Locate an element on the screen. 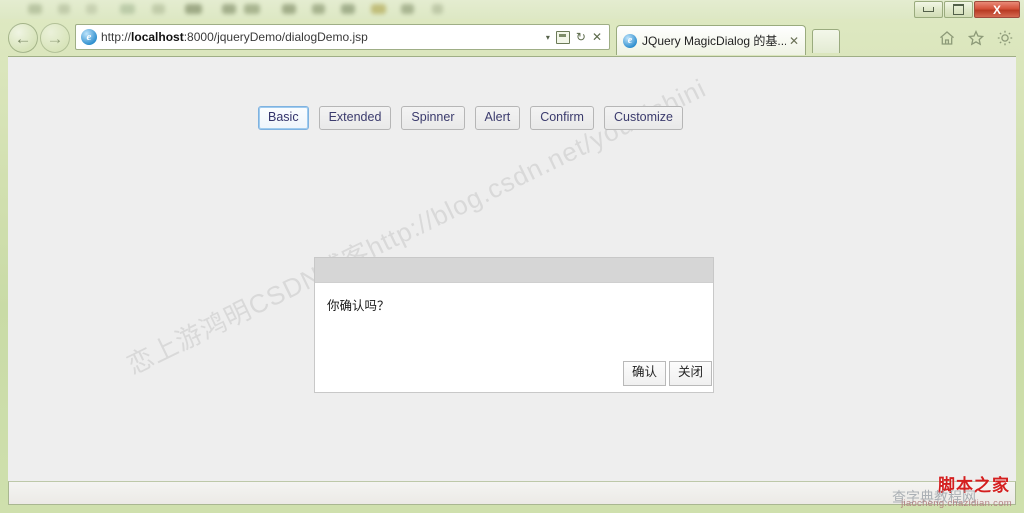 The height and width of the screenshot is (513, 1024). forward-arrow-icon: → is located at coordinates (55, 38).